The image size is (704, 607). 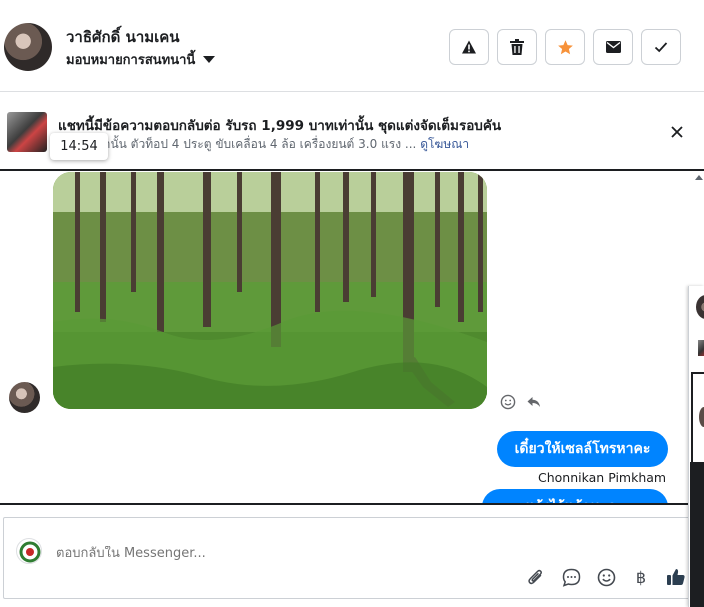 I want to click on composer-tools: ฿, so click(x=606, y=577).